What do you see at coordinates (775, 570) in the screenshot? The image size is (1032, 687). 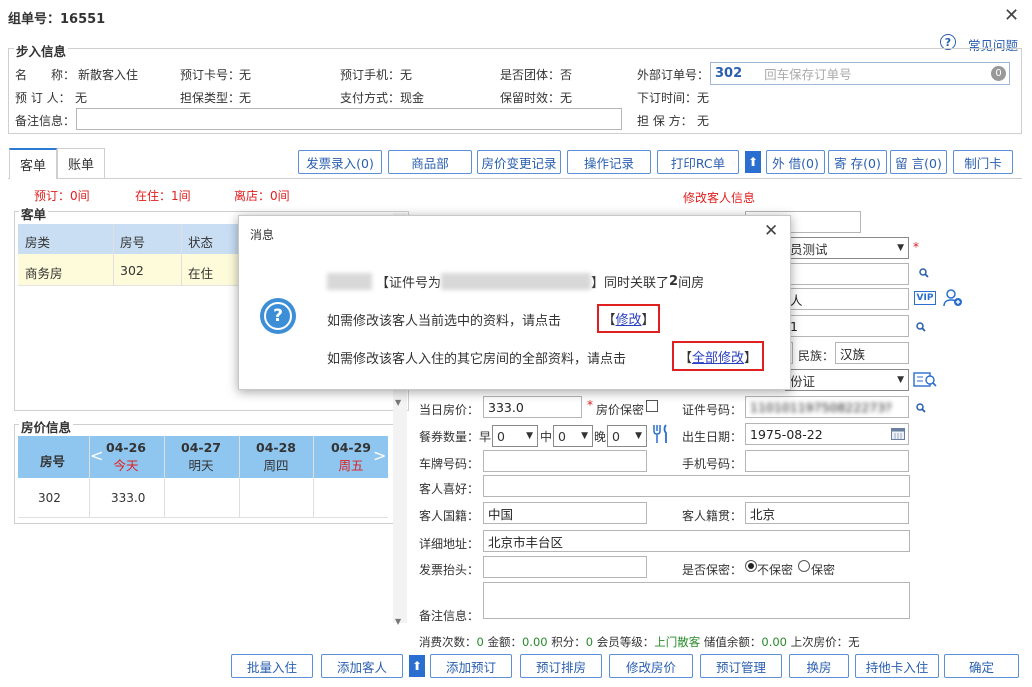 I see `secret-opt-no: 不保密` at bounding box center [775, 570].